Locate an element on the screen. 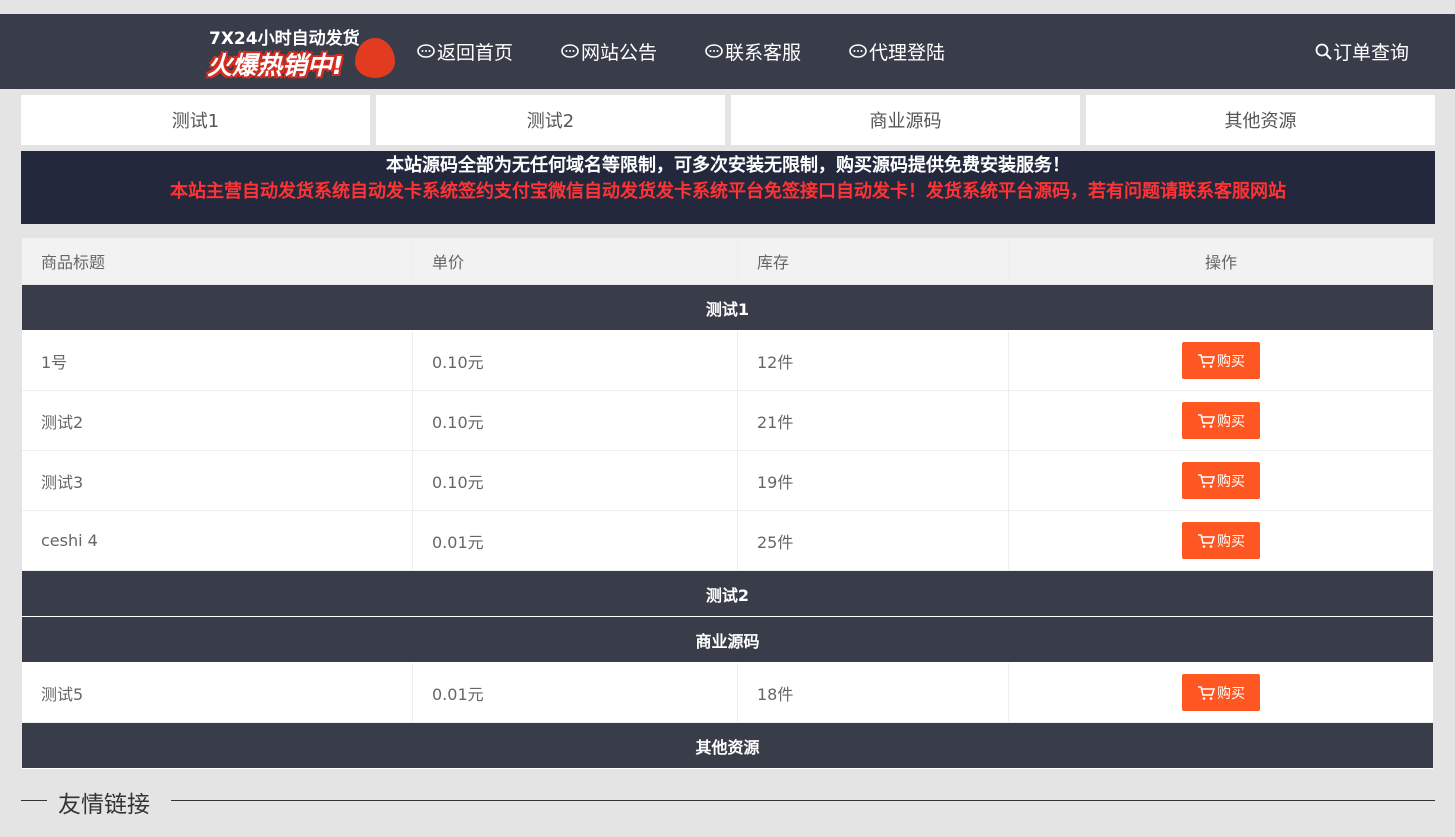  main-nav: 返回首页 网站公告 联系客服 代理登陆 is located at coordinates (705, 51).